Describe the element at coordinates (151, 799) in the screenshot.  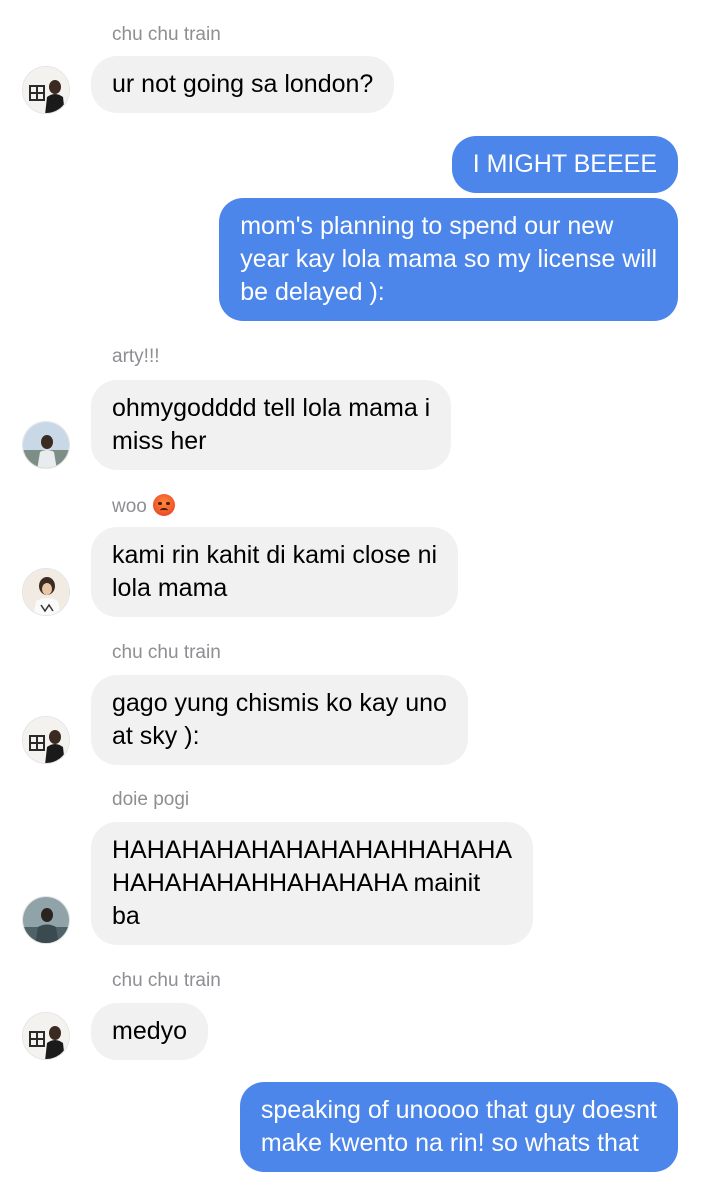
I see `sender-label-doie-pogi: doie pogi` at that location.